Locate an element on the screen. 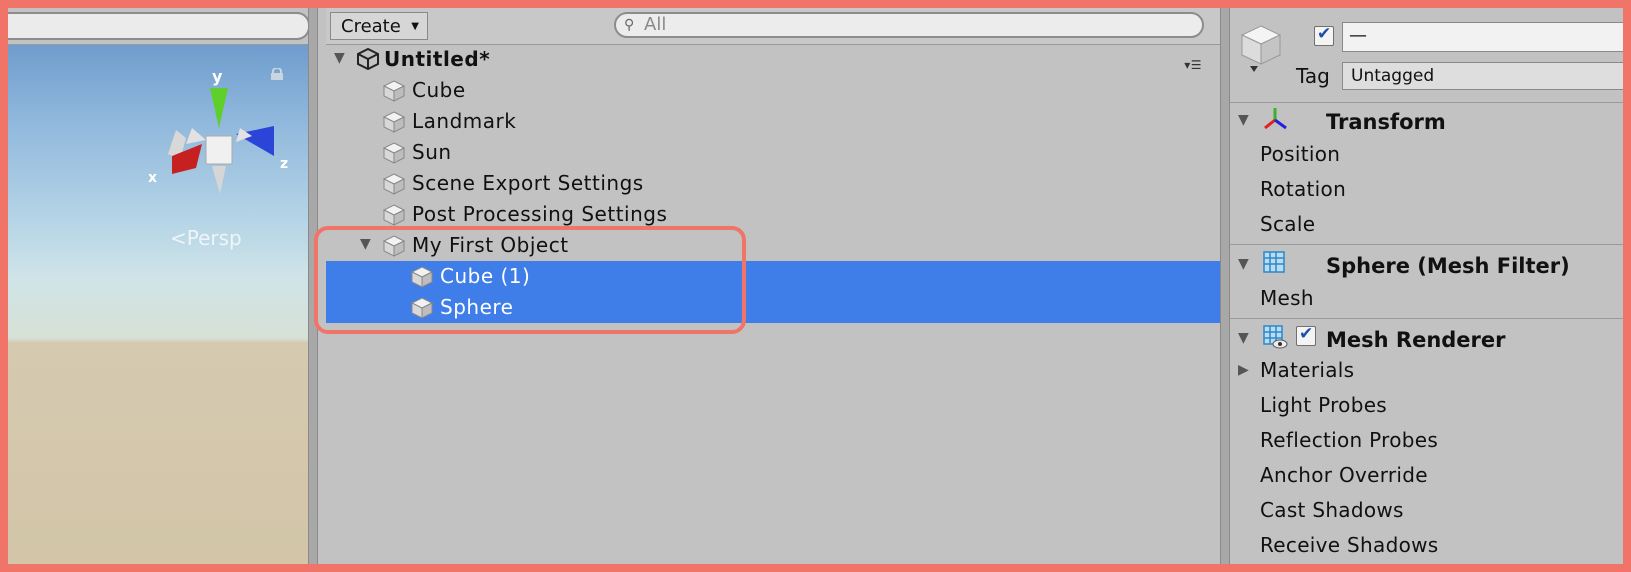 The image size is (1631, 572). hierarchy-item: Cube is located at coordinates (774, 90).